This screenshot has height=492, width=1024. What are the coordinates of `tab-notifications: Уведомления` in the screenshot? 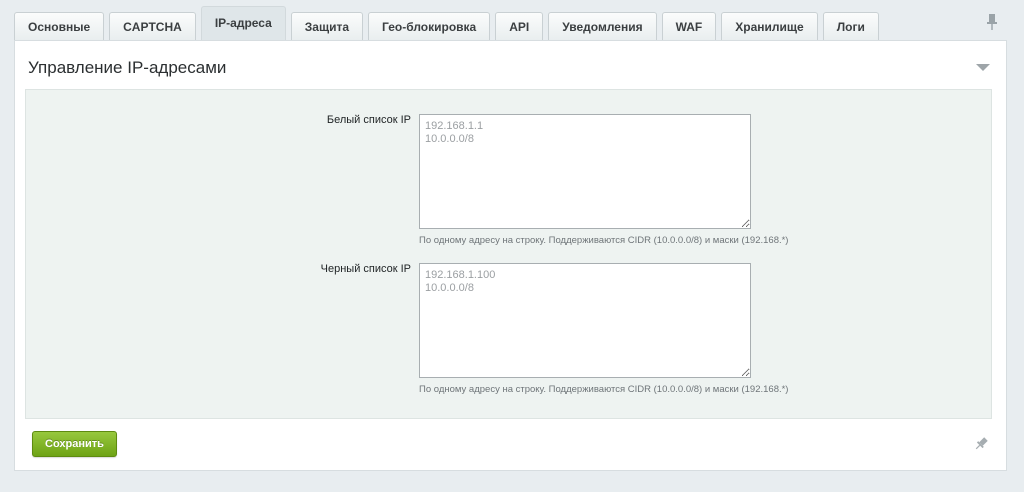 It's located at (602, 26).